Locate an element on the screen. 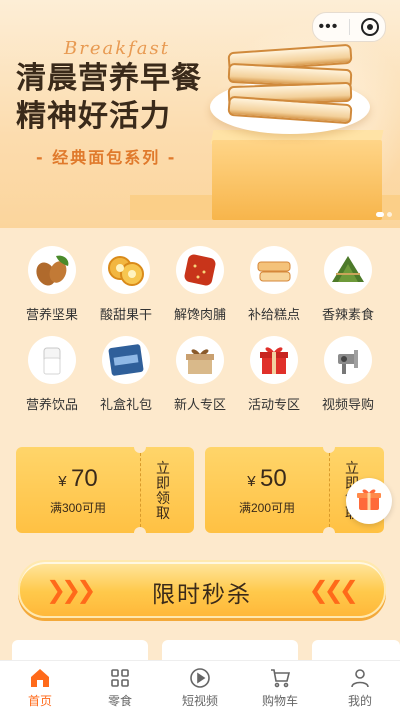 The height and width of the screenshot is (713, 400). pastry-icon is located at coordinates (274, 270).